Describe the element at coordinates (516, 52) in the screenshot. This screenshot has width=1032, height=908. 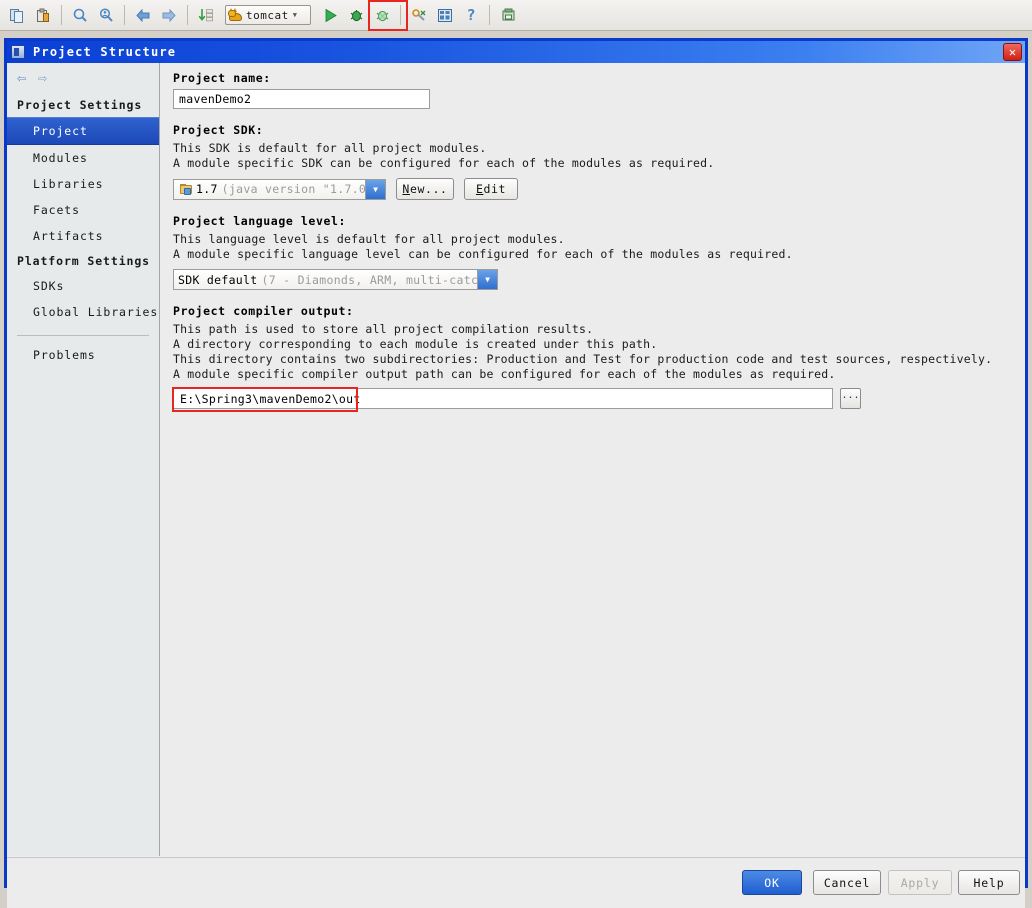
I see `dialog-titlebar: Project Structure ✕` at that location.